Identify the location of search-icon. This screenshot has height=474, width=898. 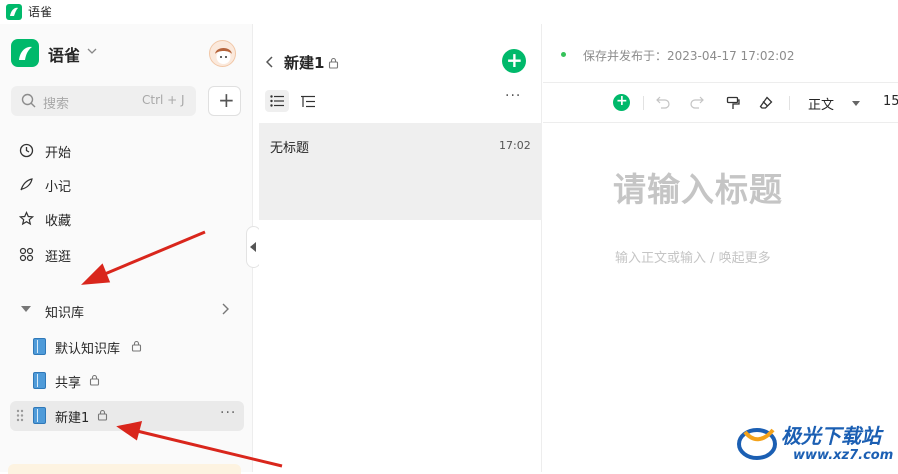
(28, 100).